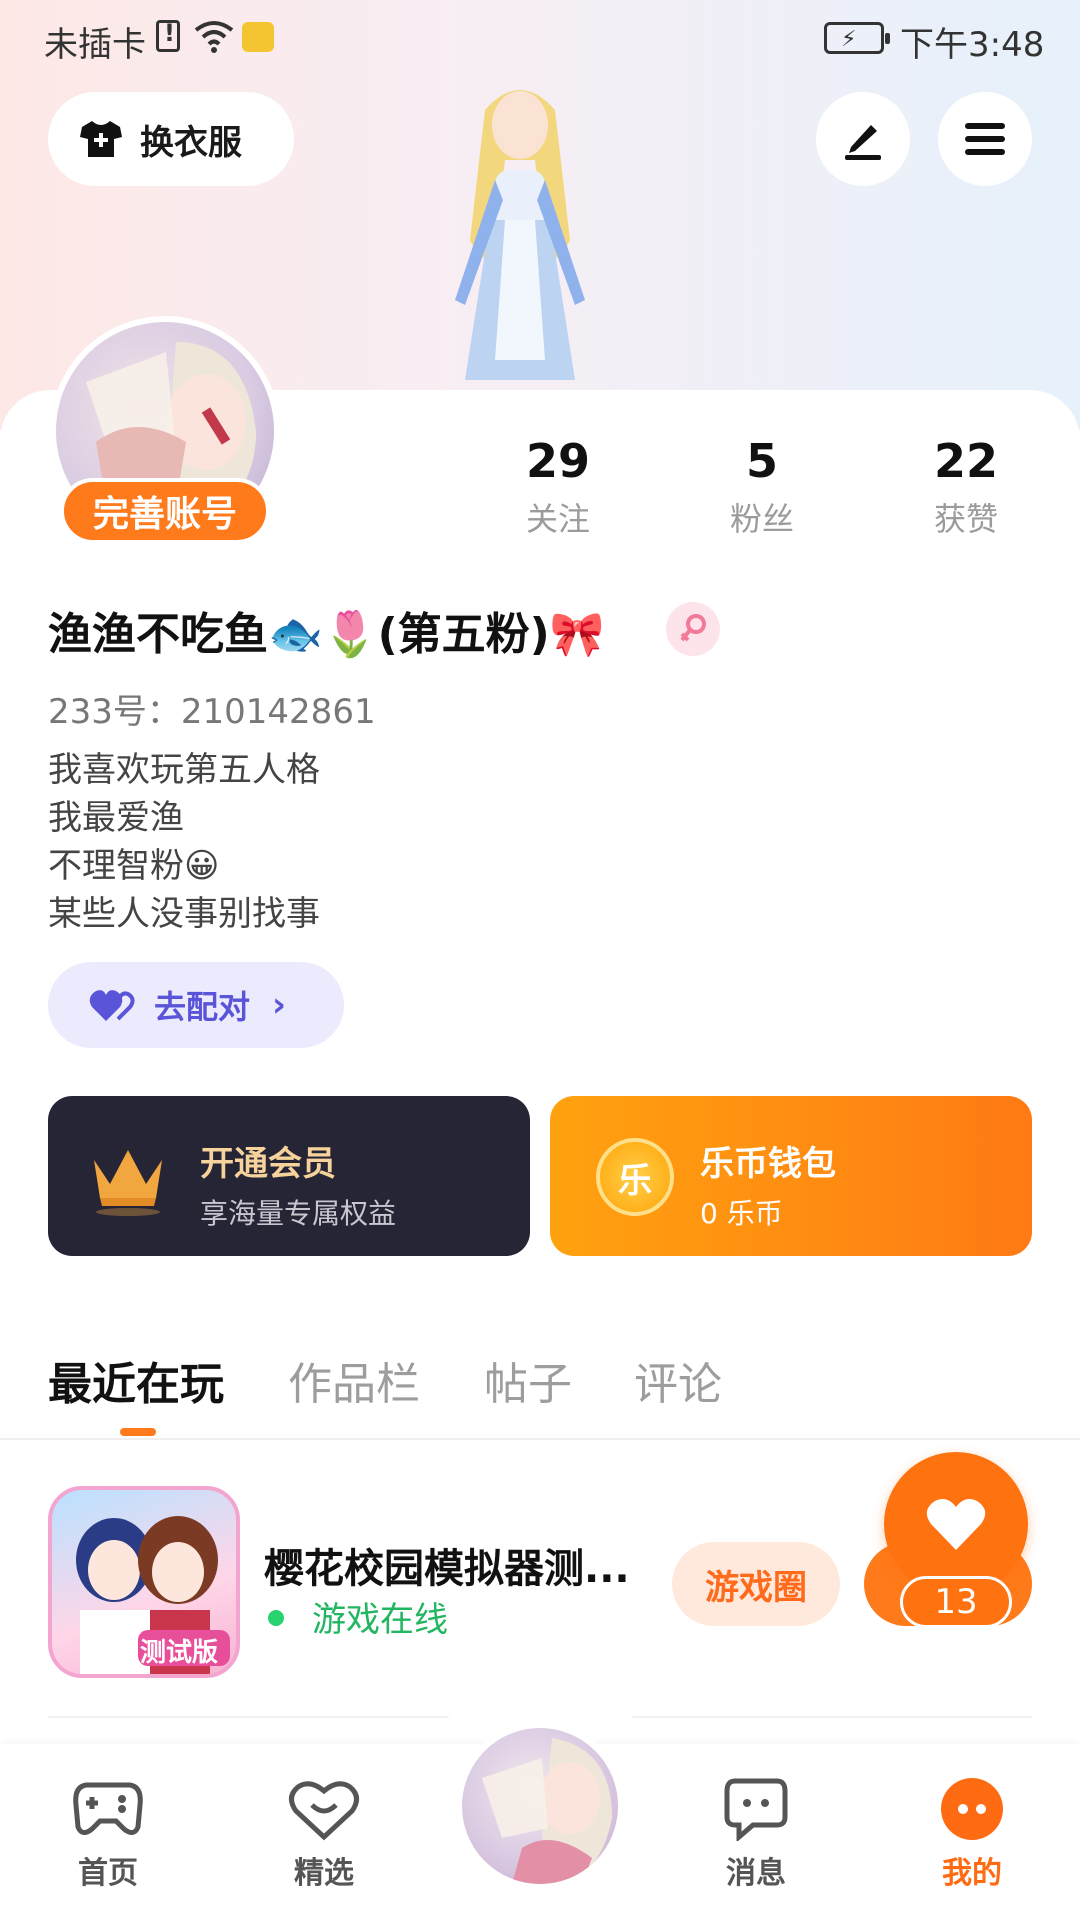 The image size is (1080, 1920). I want to click on pair-label: 去配对, so click(202, 1007).